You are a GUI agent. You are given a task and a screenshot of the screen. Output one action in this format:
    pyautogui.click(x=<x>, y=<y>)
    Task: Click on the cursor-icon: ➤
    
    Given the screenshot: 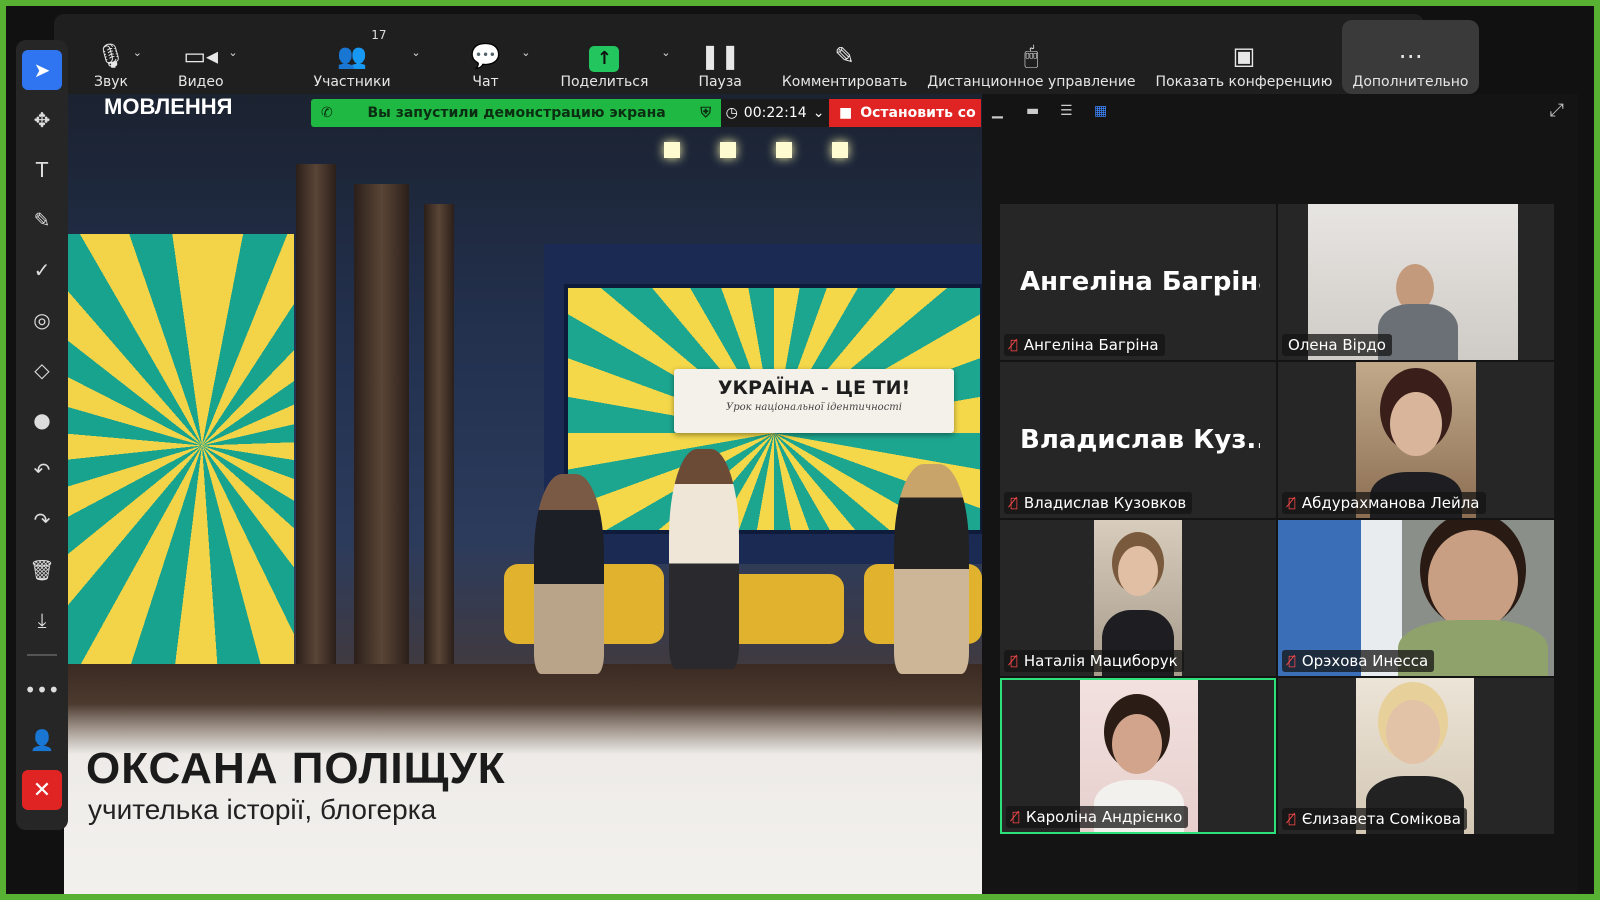 What is the action you would take?
    pyautogui.click(x=42, y=70)
    